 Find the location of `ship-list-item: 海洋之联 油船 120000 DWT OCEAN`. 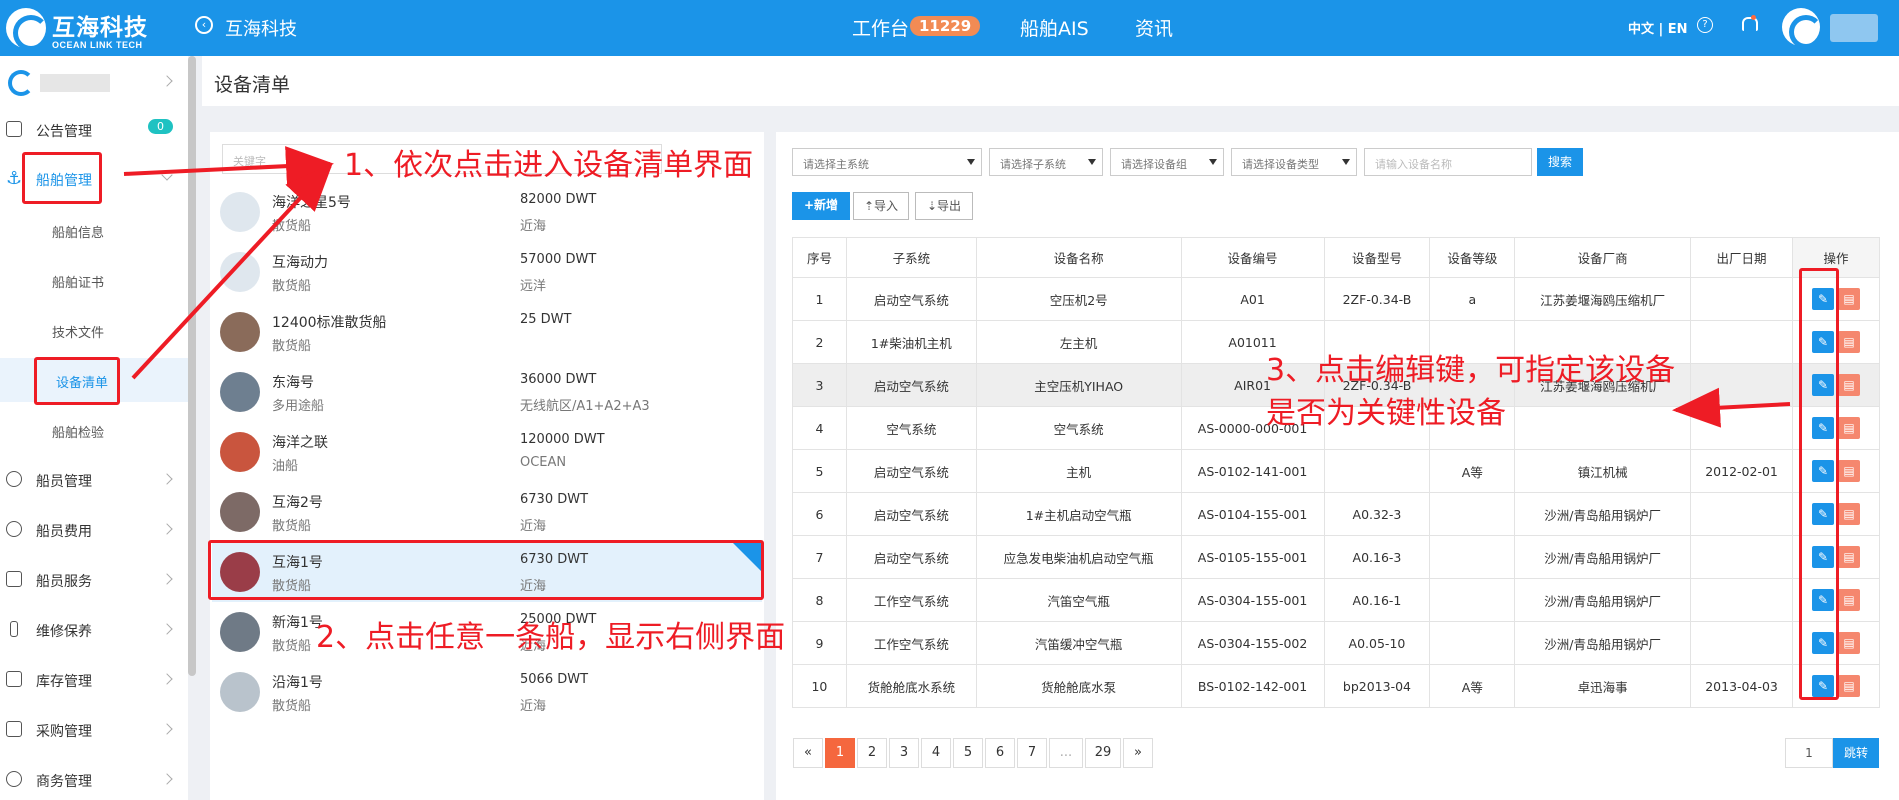

ship-list-item: 海洋之联 油船 120000 DWT OCEAN is located at coordinates (487, 452).